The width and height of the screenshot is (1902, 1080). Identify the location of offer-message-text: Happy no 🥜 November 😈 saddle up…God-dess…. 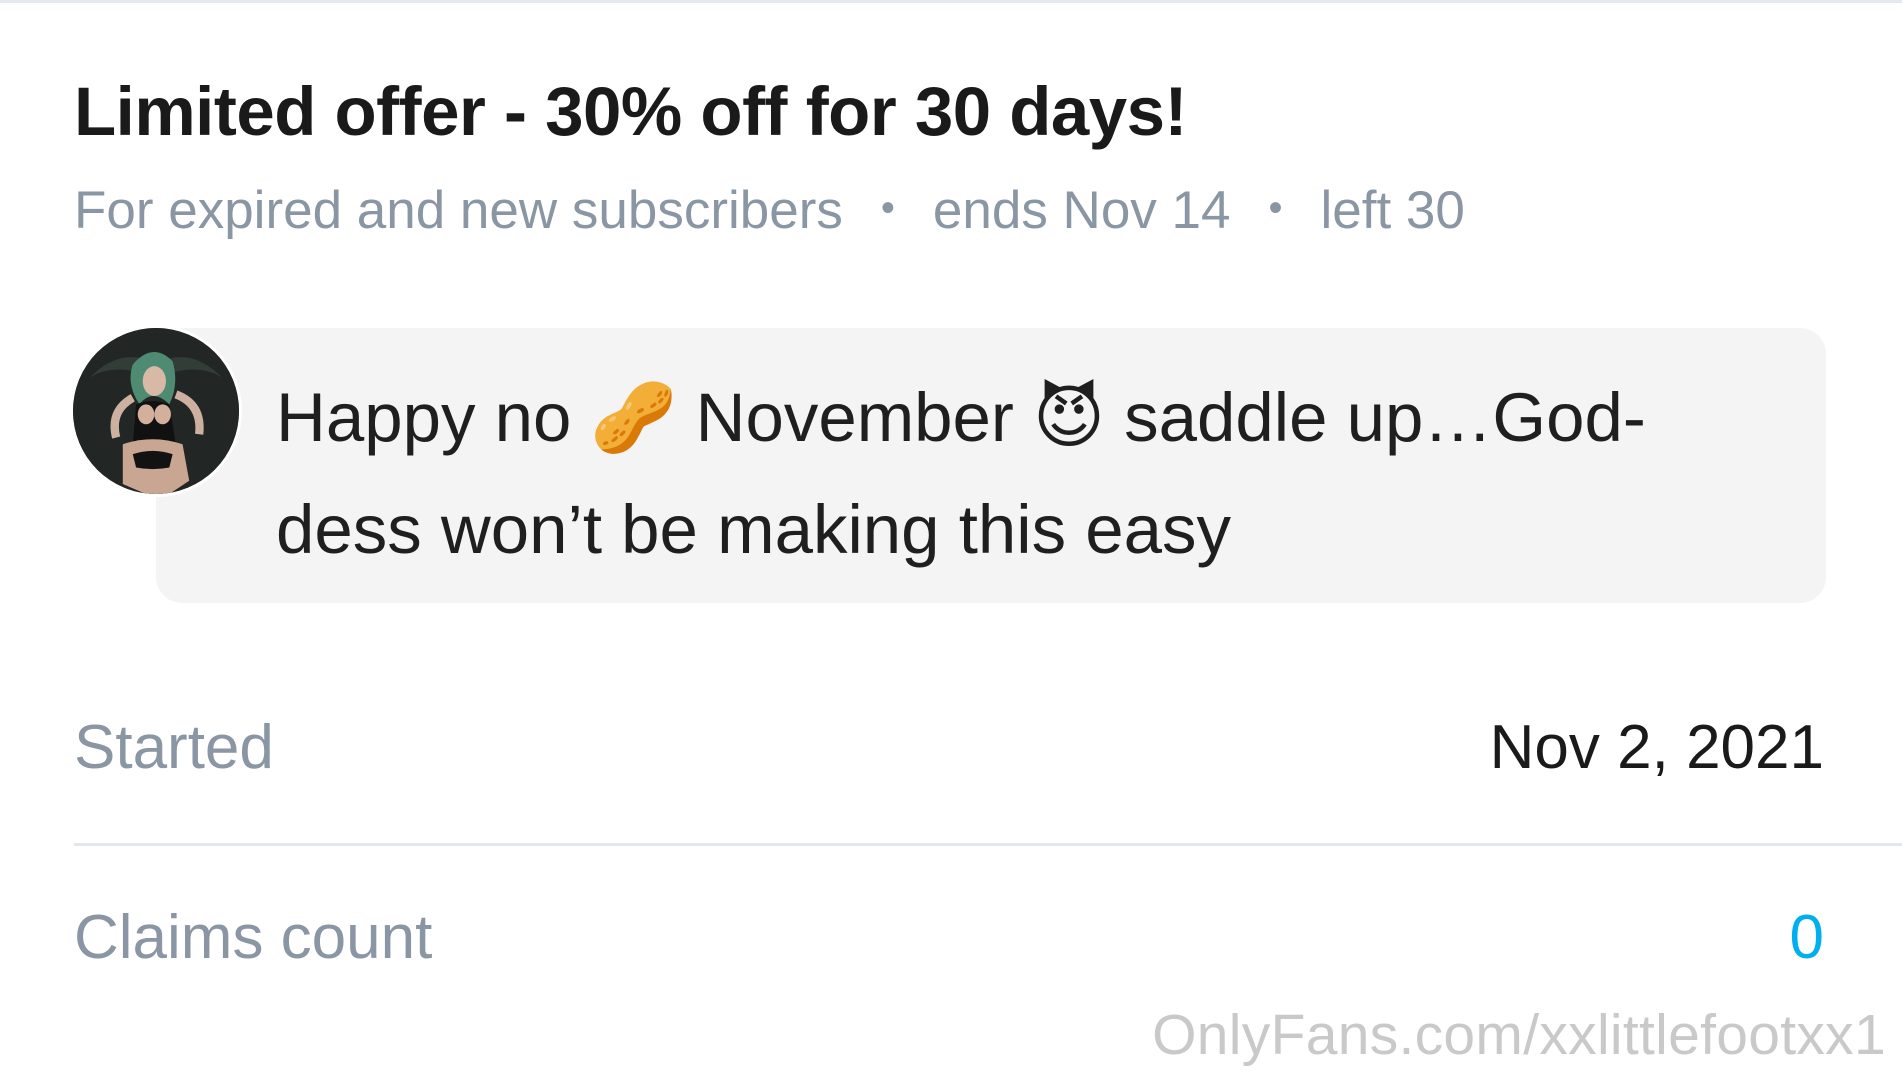
(961, 473).